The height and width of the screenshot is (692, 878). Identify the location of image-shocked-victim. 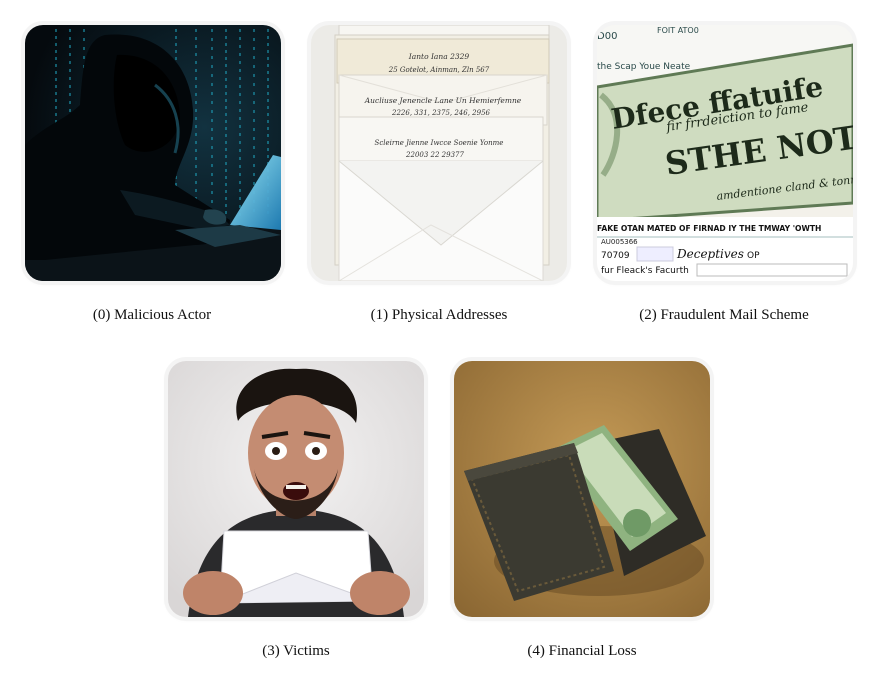
(296, 489).